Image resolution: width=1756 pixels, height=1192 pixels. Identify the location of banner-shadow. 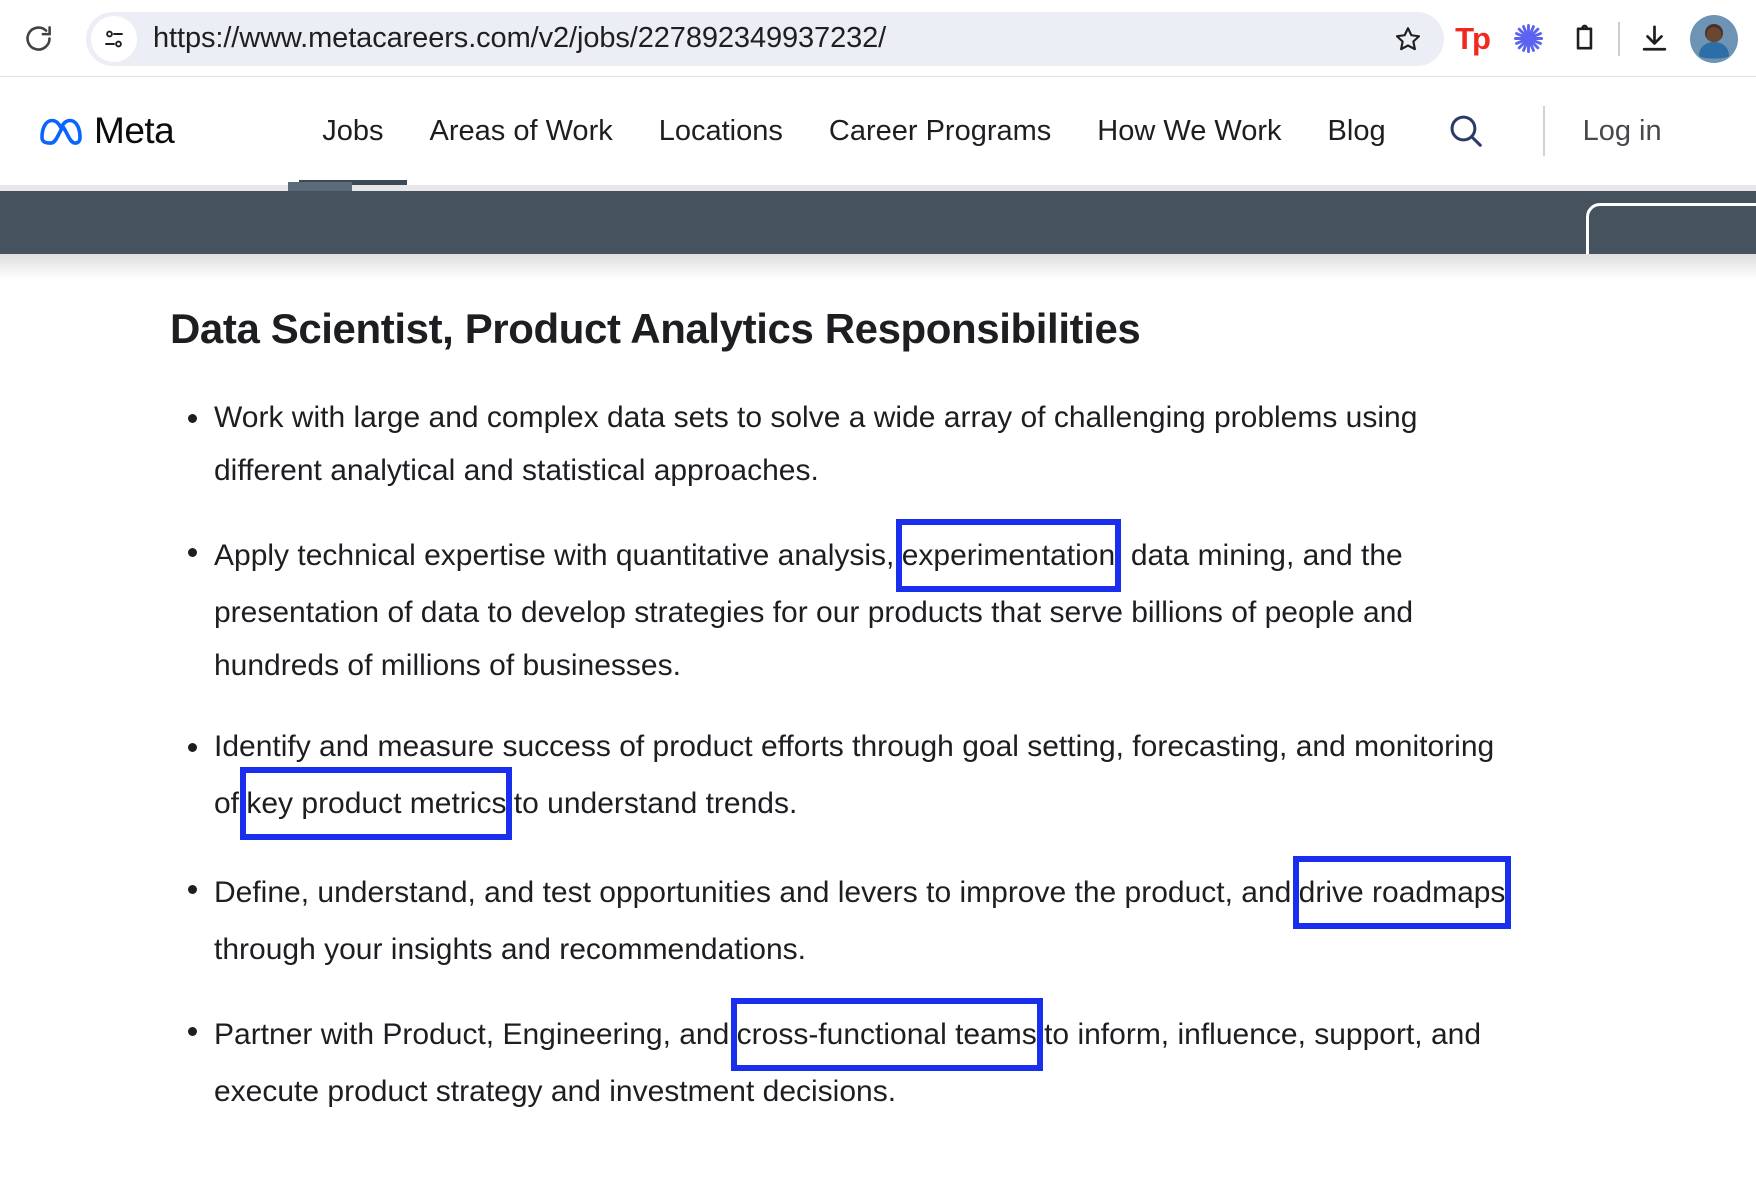
(878, 267).